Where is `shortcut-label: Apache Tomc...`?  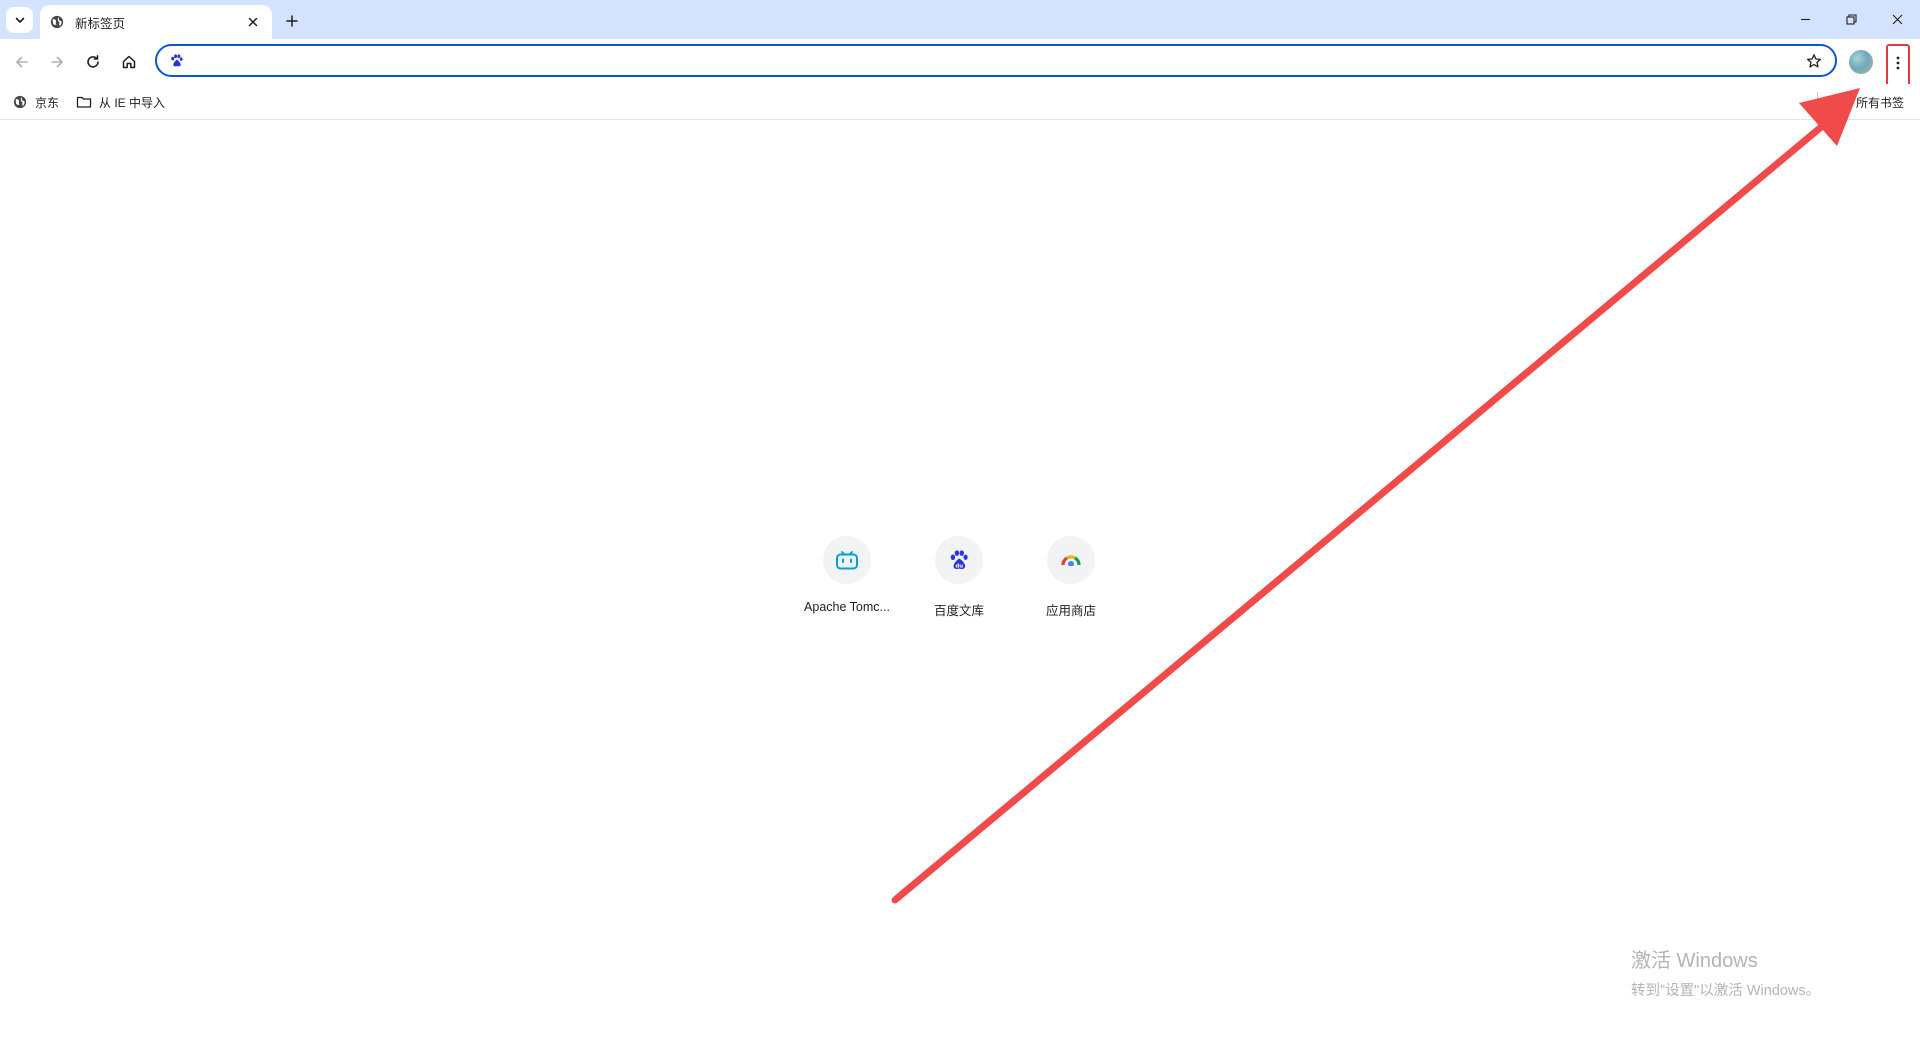 shortcut-label: Apache Tomc... is located at coordinates (847, 607).